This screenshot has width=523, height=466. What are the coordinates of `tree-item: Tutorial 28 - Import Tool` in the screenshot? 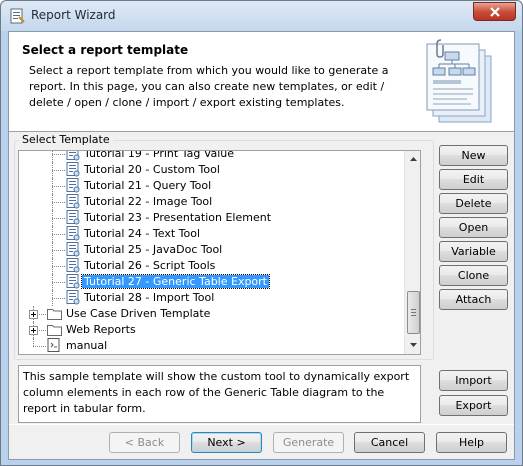 It's located at (211, 298).